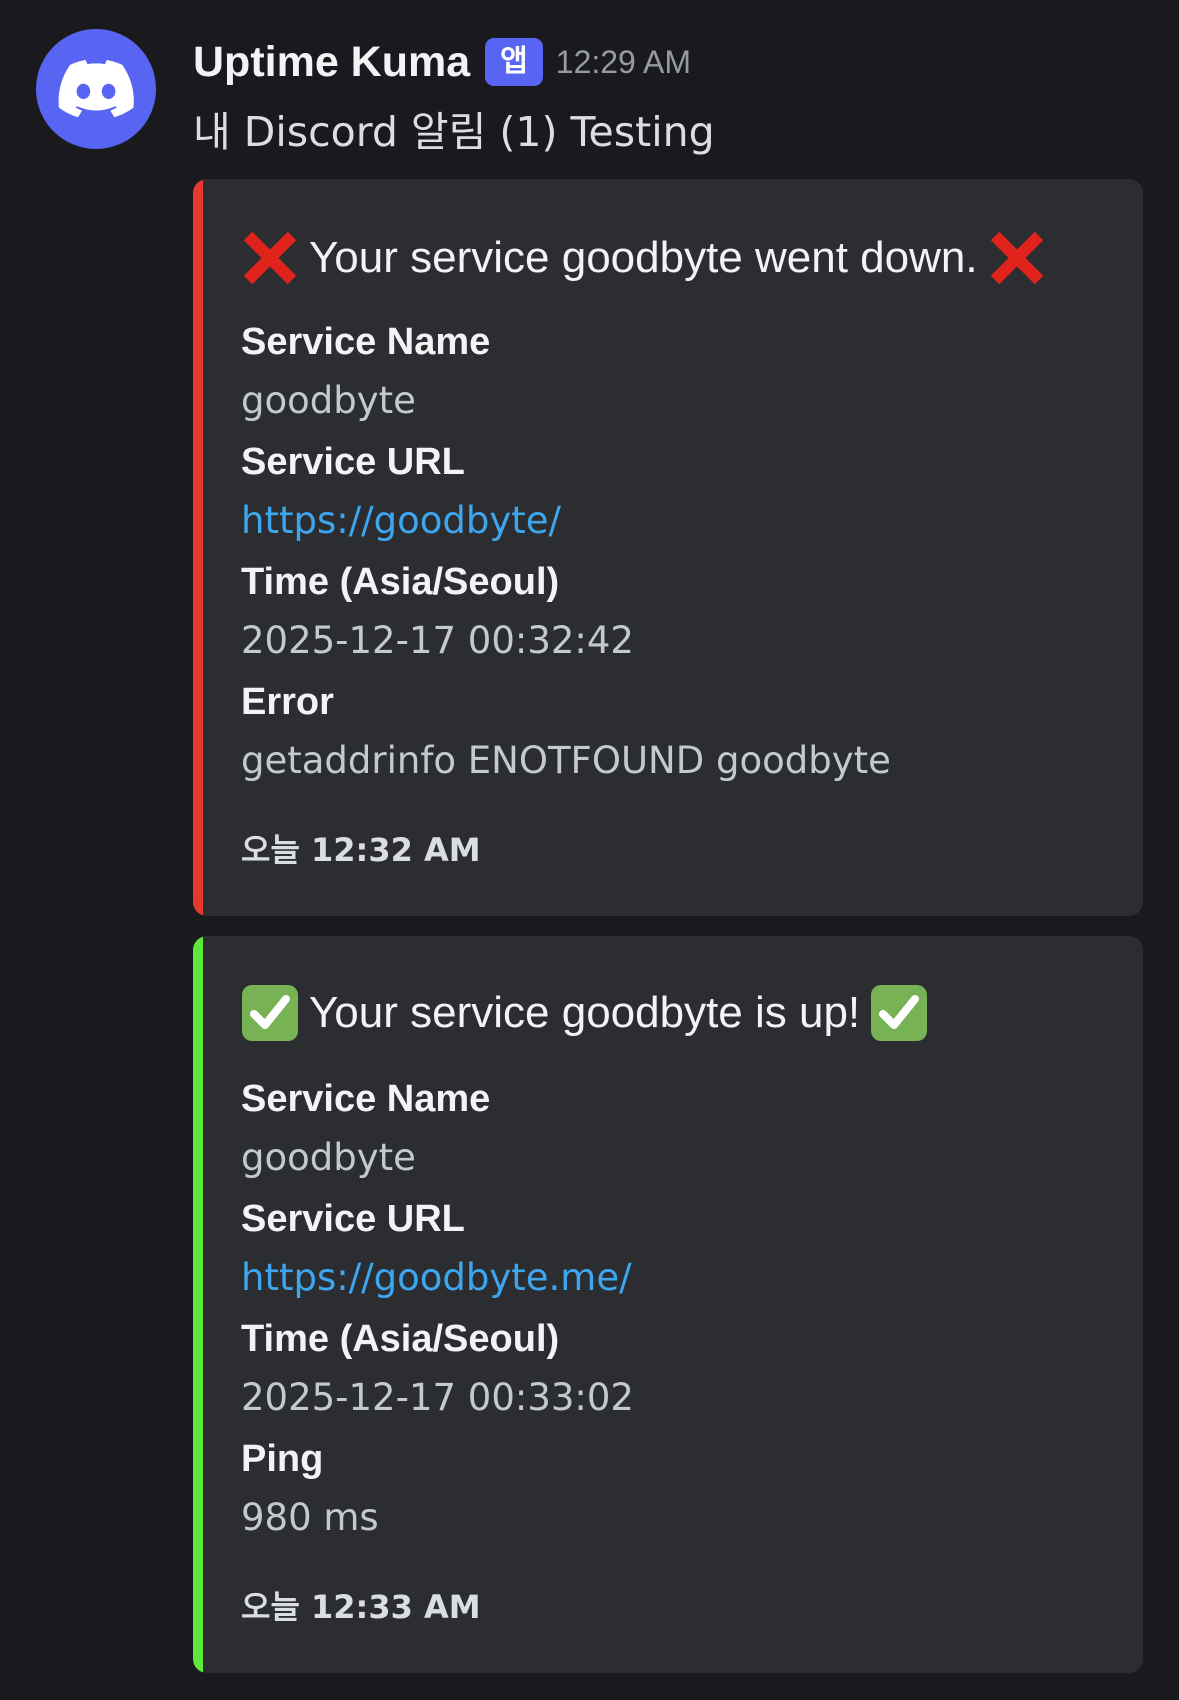  Describe the element at coordinates (454, 132) in the screenshot. I see `message-content: 내 Discord 알림 (1) Testing` at that location.